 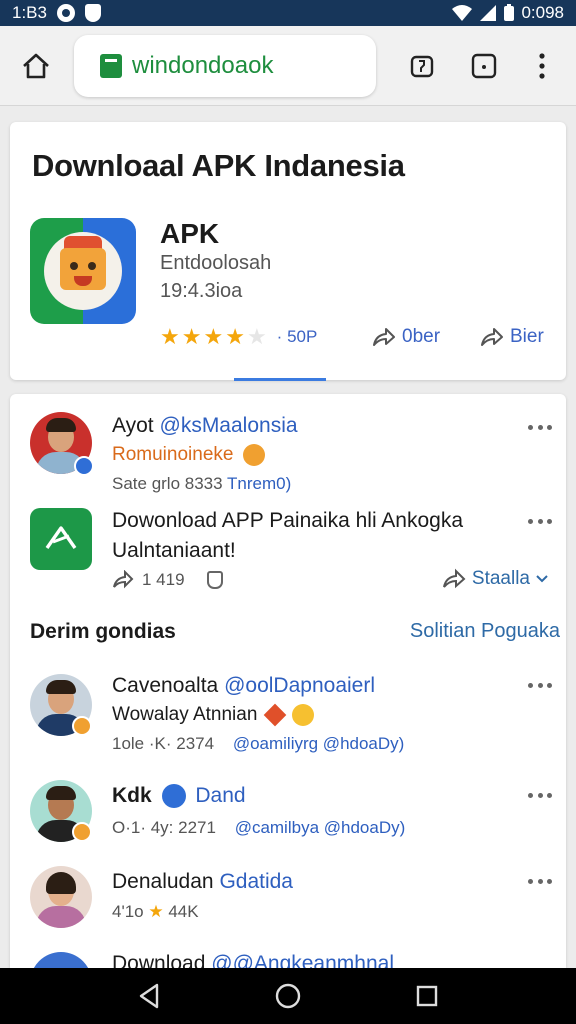 What do you see at coordinates (185, 715) in the screenshot?
I see `subtitle-text: Wowalay Atnnian` at bounding box center [185, 715].